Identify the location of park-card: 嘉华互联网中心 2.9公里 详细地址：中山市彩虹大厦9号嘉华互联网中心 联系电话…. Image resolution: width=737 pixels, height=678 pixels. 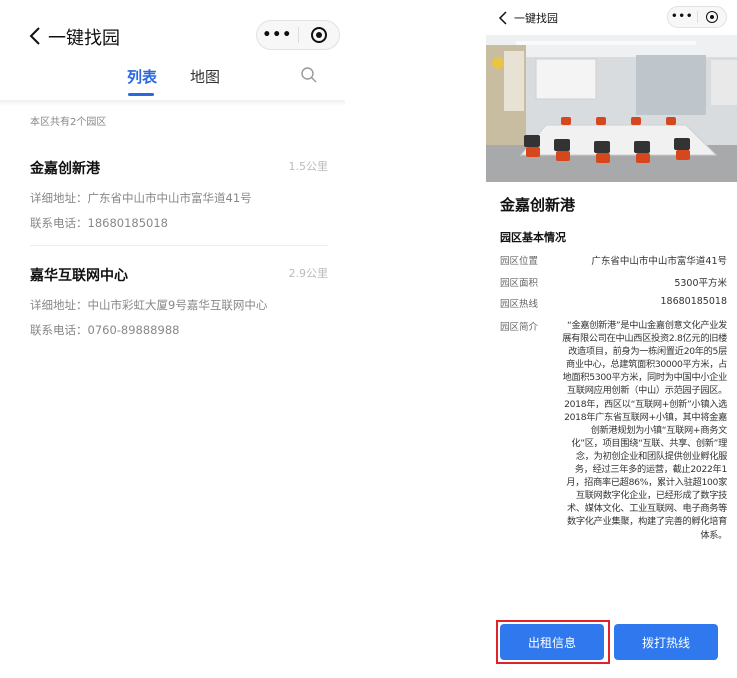
(179, 301).